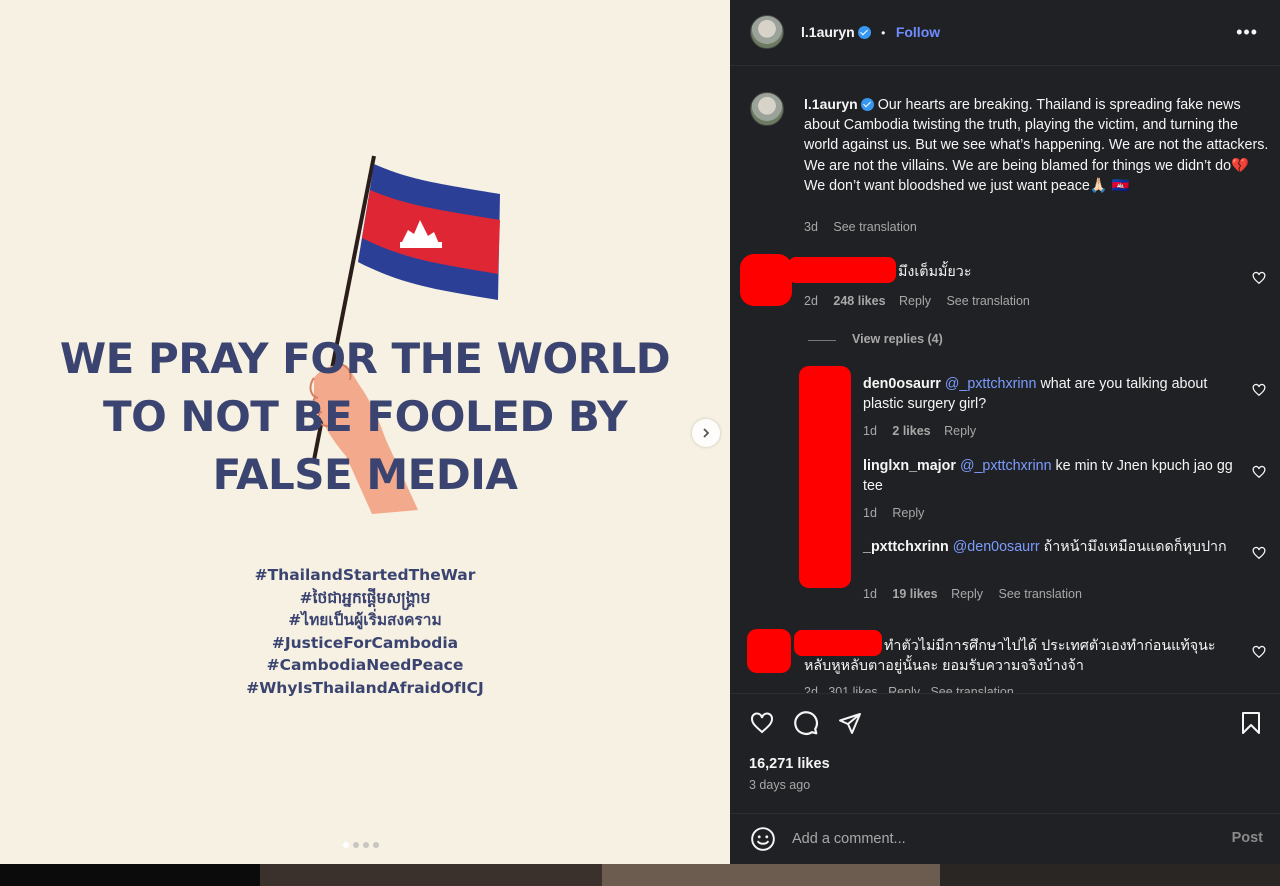 The height and width of the screenshot is (886, 1280). Describe the element at coordinates (1247, 32) in the screenshot. I see `more-options-icon: •••` at that location.